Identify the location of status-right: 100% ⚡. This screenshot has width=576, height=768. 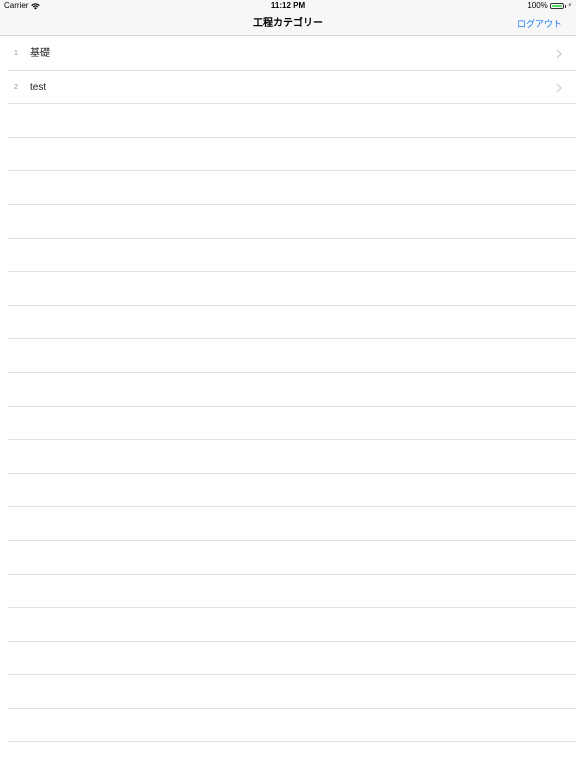
(549, 6).